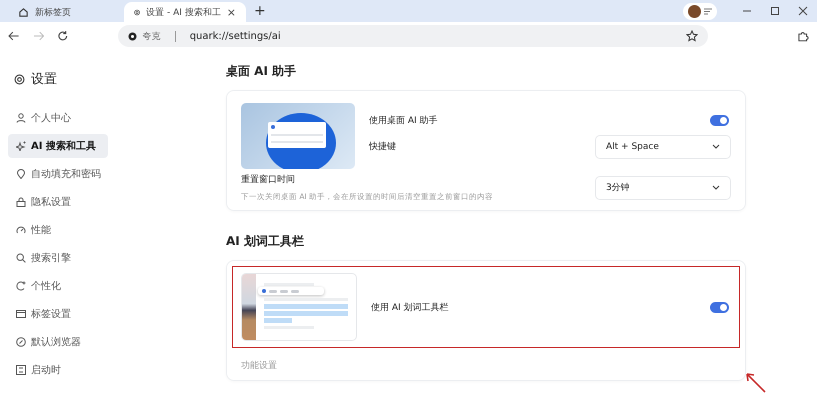 Image resolution: width=817 pixels, height=400 pixels. I want to click on reload-icon, so click(63, 36).